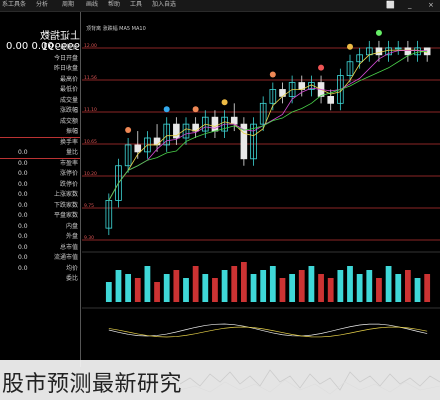 Image resolution: width=440 pixels, height=400 pixels. What do you see at coordinates (65, 68) in the screenshot?
I see `quote-row-label: 昨日收盘` at bounding box center [65, 68].